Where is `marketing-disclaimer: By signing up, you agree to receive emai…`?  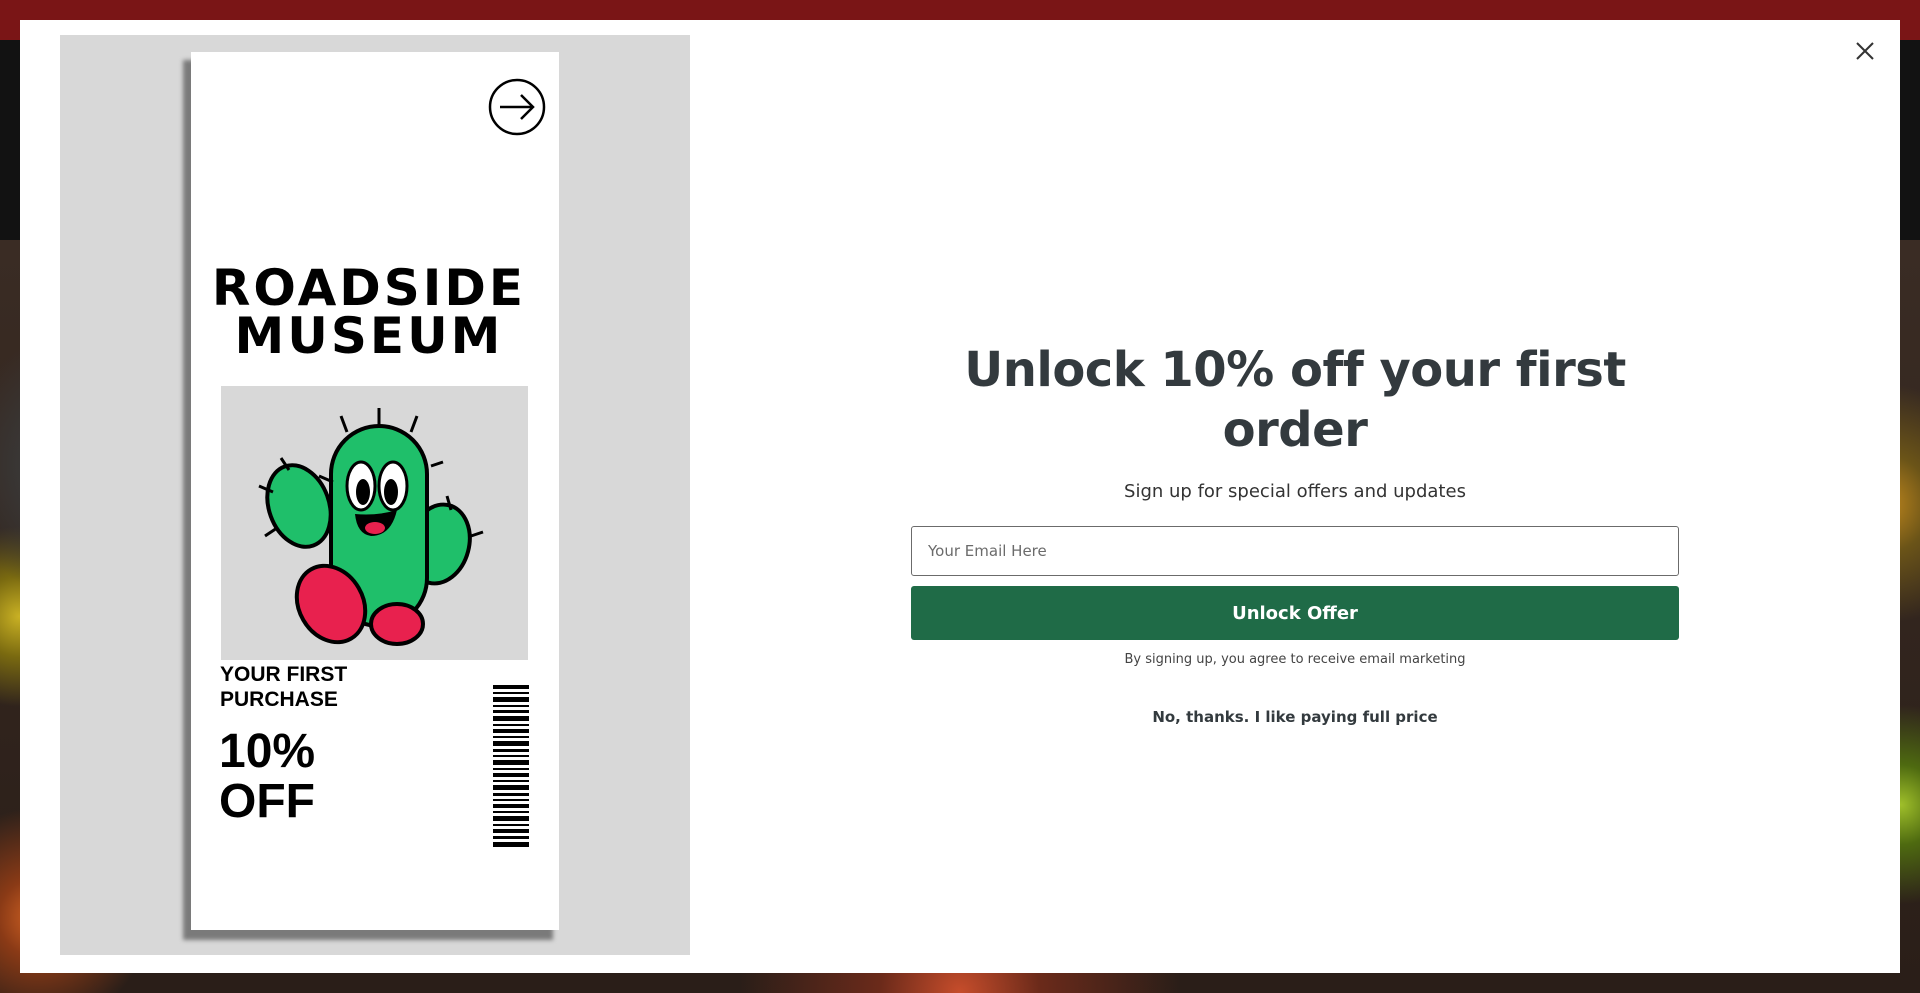 marketing-disclaimer: By signing up, you agree to receive emai… is located at coordinates (1295, 659).